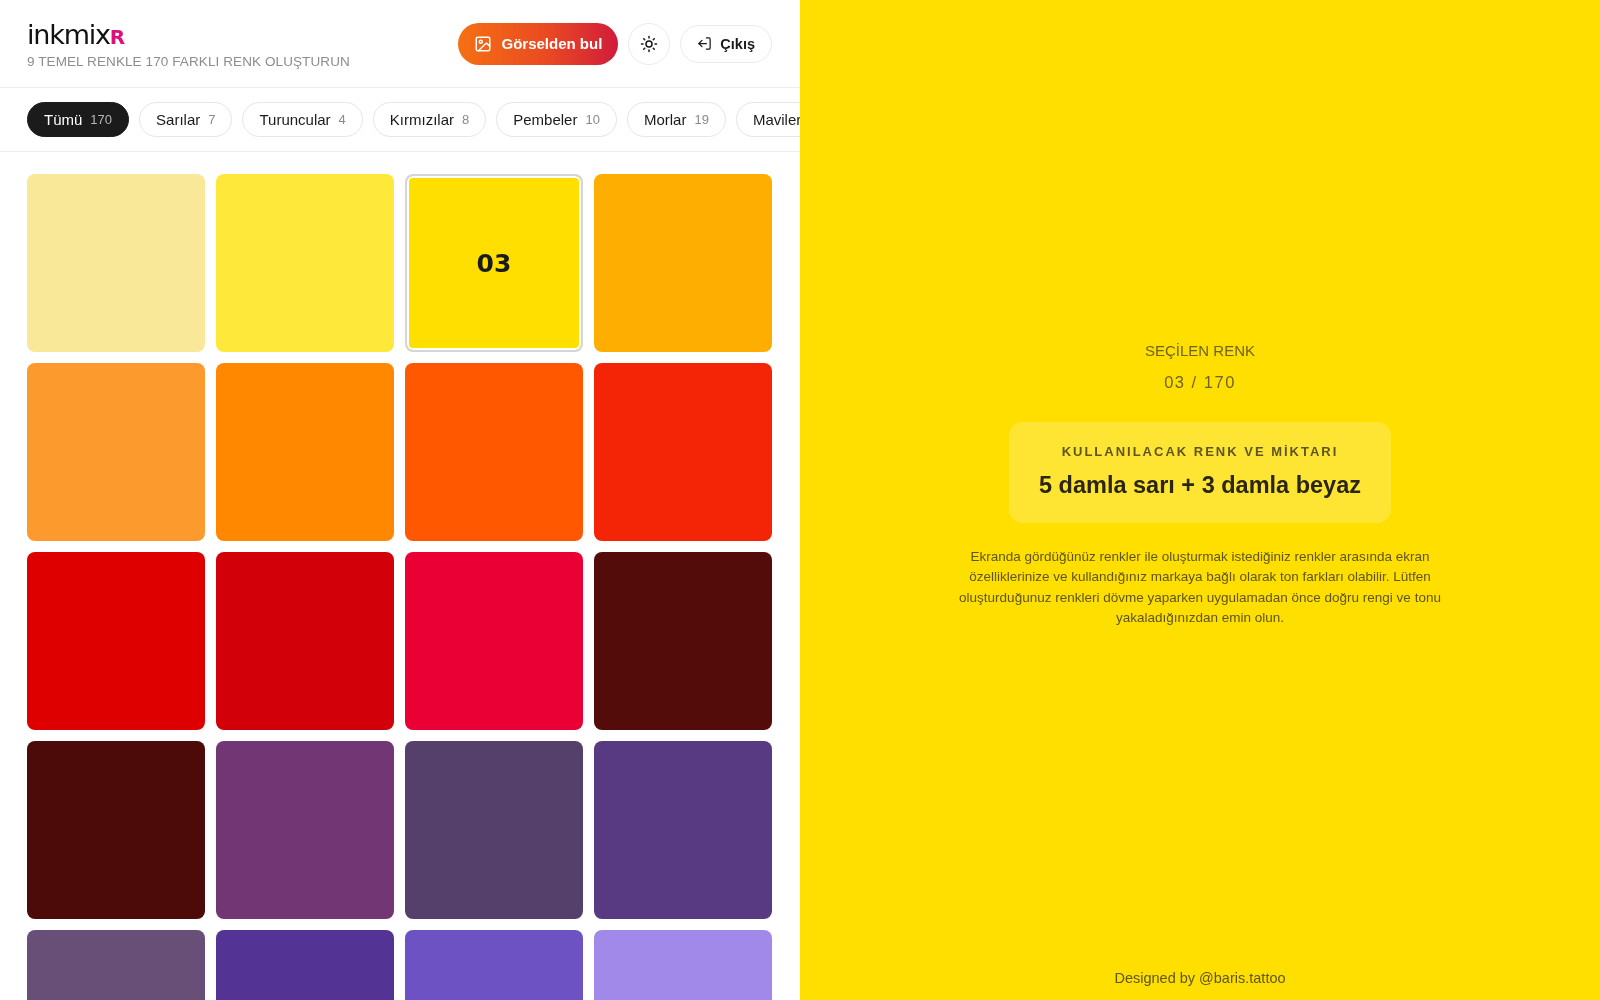 The height and width of the screenshot is (1000, 1600). I want to click on disclaimer-text: Ekranda gördüğünüz renkler ile oluşturmak istediğiniz renkler arasında ekran özelliklerinize ve kullandığınız markaya bağlı olarak ton farkları olabilir. Lütfen oluşturduğunuz renkleri dövme yaparken uygulamadan önce doğru rengi ve tonu yakaladığınızdan emin olun., so click(1200, 587).